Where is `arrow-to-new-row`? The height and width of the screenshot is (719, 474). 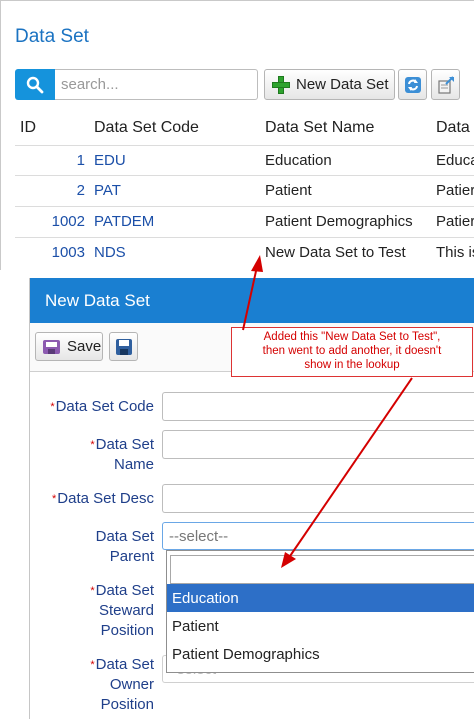
arrow-to-new-row is located at coordinates (250, 296).